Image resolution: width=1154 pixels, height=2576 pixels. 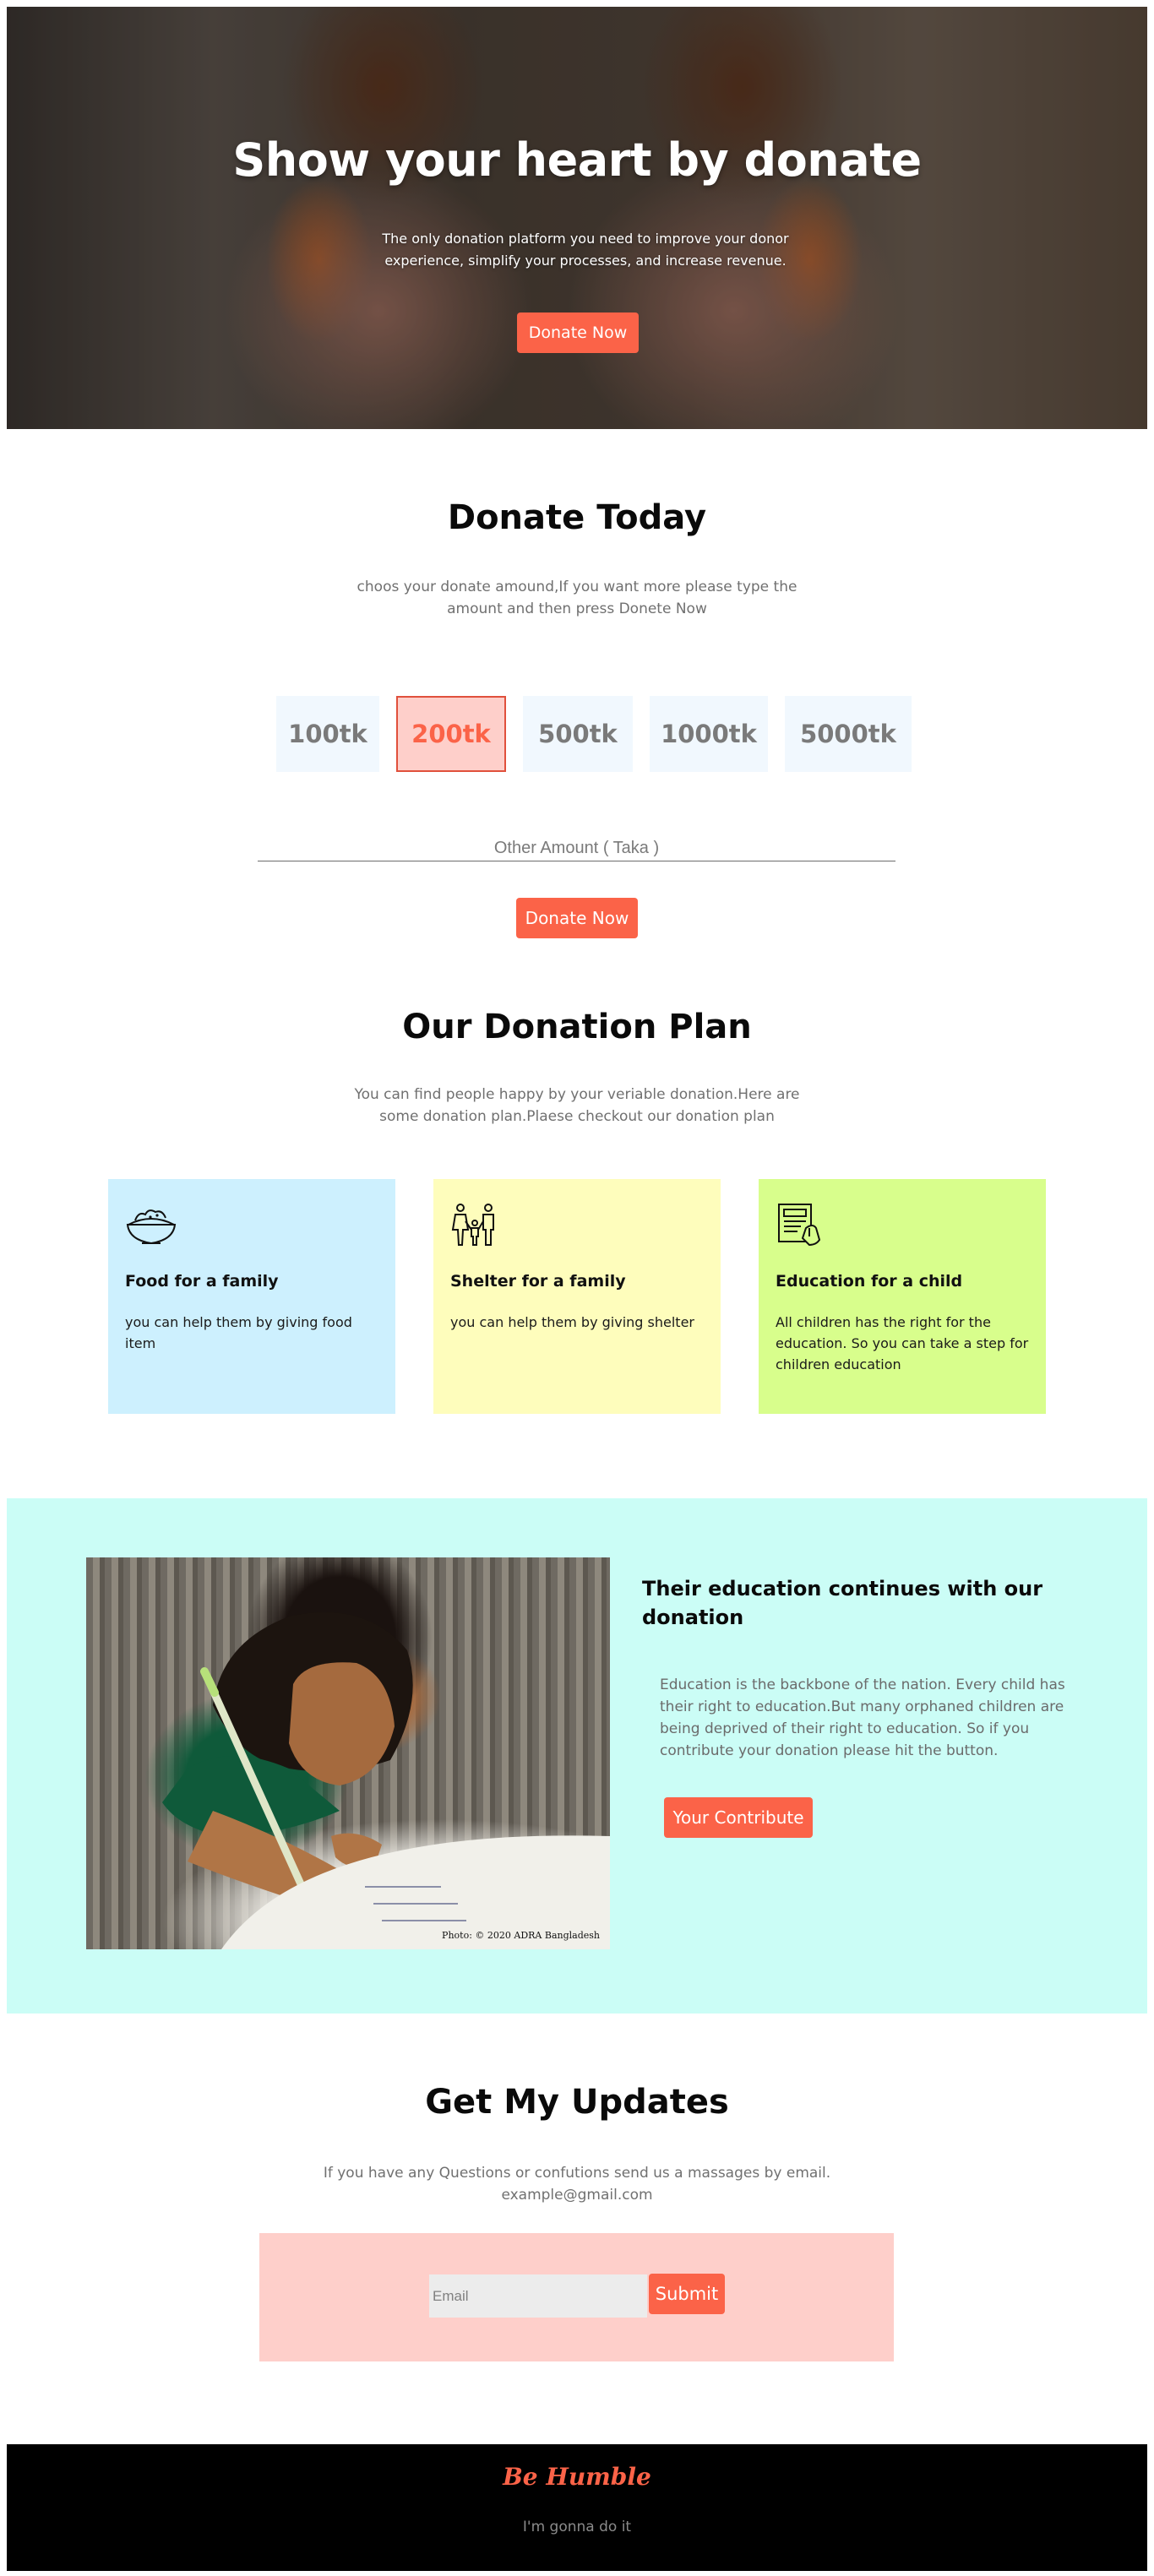 I want to click on subscribe-form: Submit, so click(x=576, y=2297).